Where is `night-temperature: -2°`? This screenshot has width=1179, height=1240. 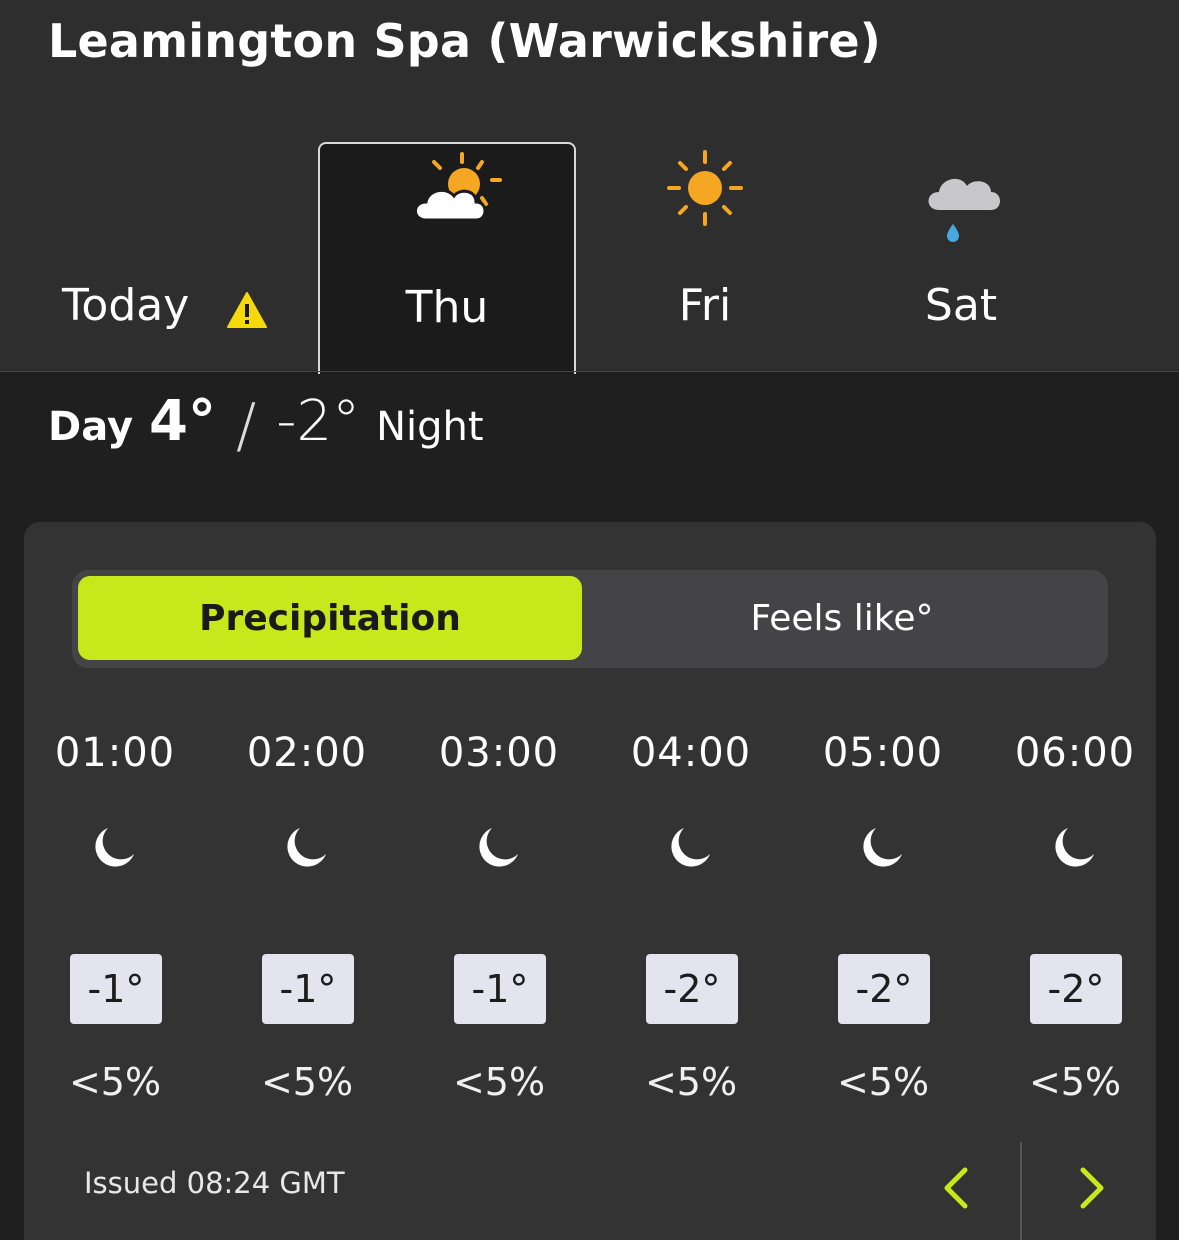 night-temperature: -2° is located at coordinates (318, 421).